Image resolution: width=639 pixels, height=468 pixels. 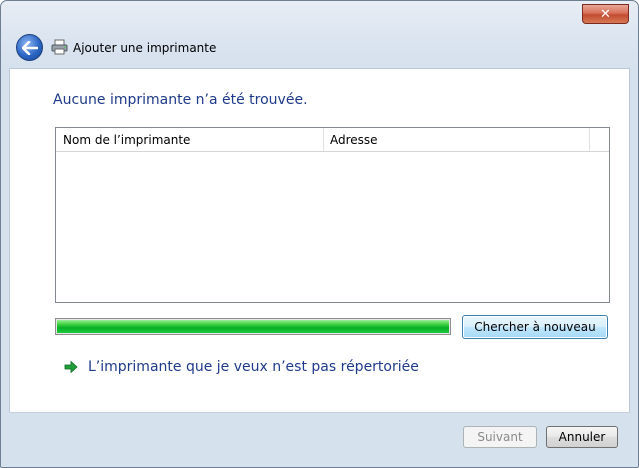 What do you see at coordinates (145, 48) in the screenshot?
I see `window-title: Ajouter une imprimante` at bounding box center [145, 48].